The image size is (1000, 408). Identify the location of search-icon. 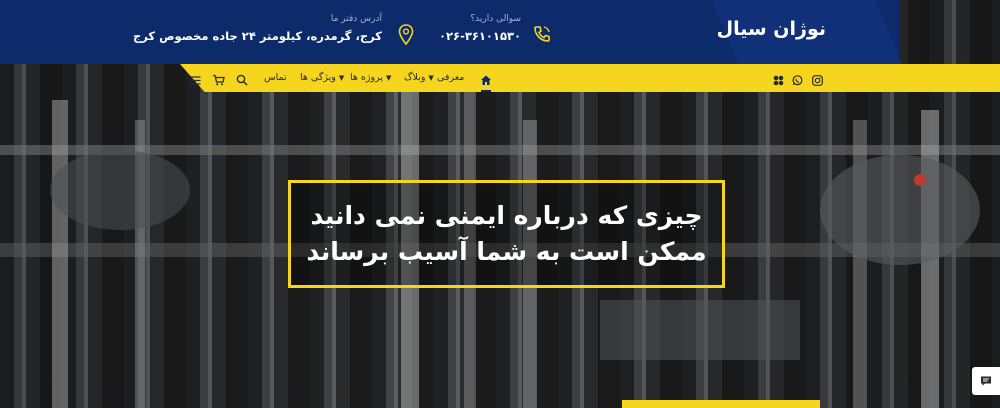
(242, 80).